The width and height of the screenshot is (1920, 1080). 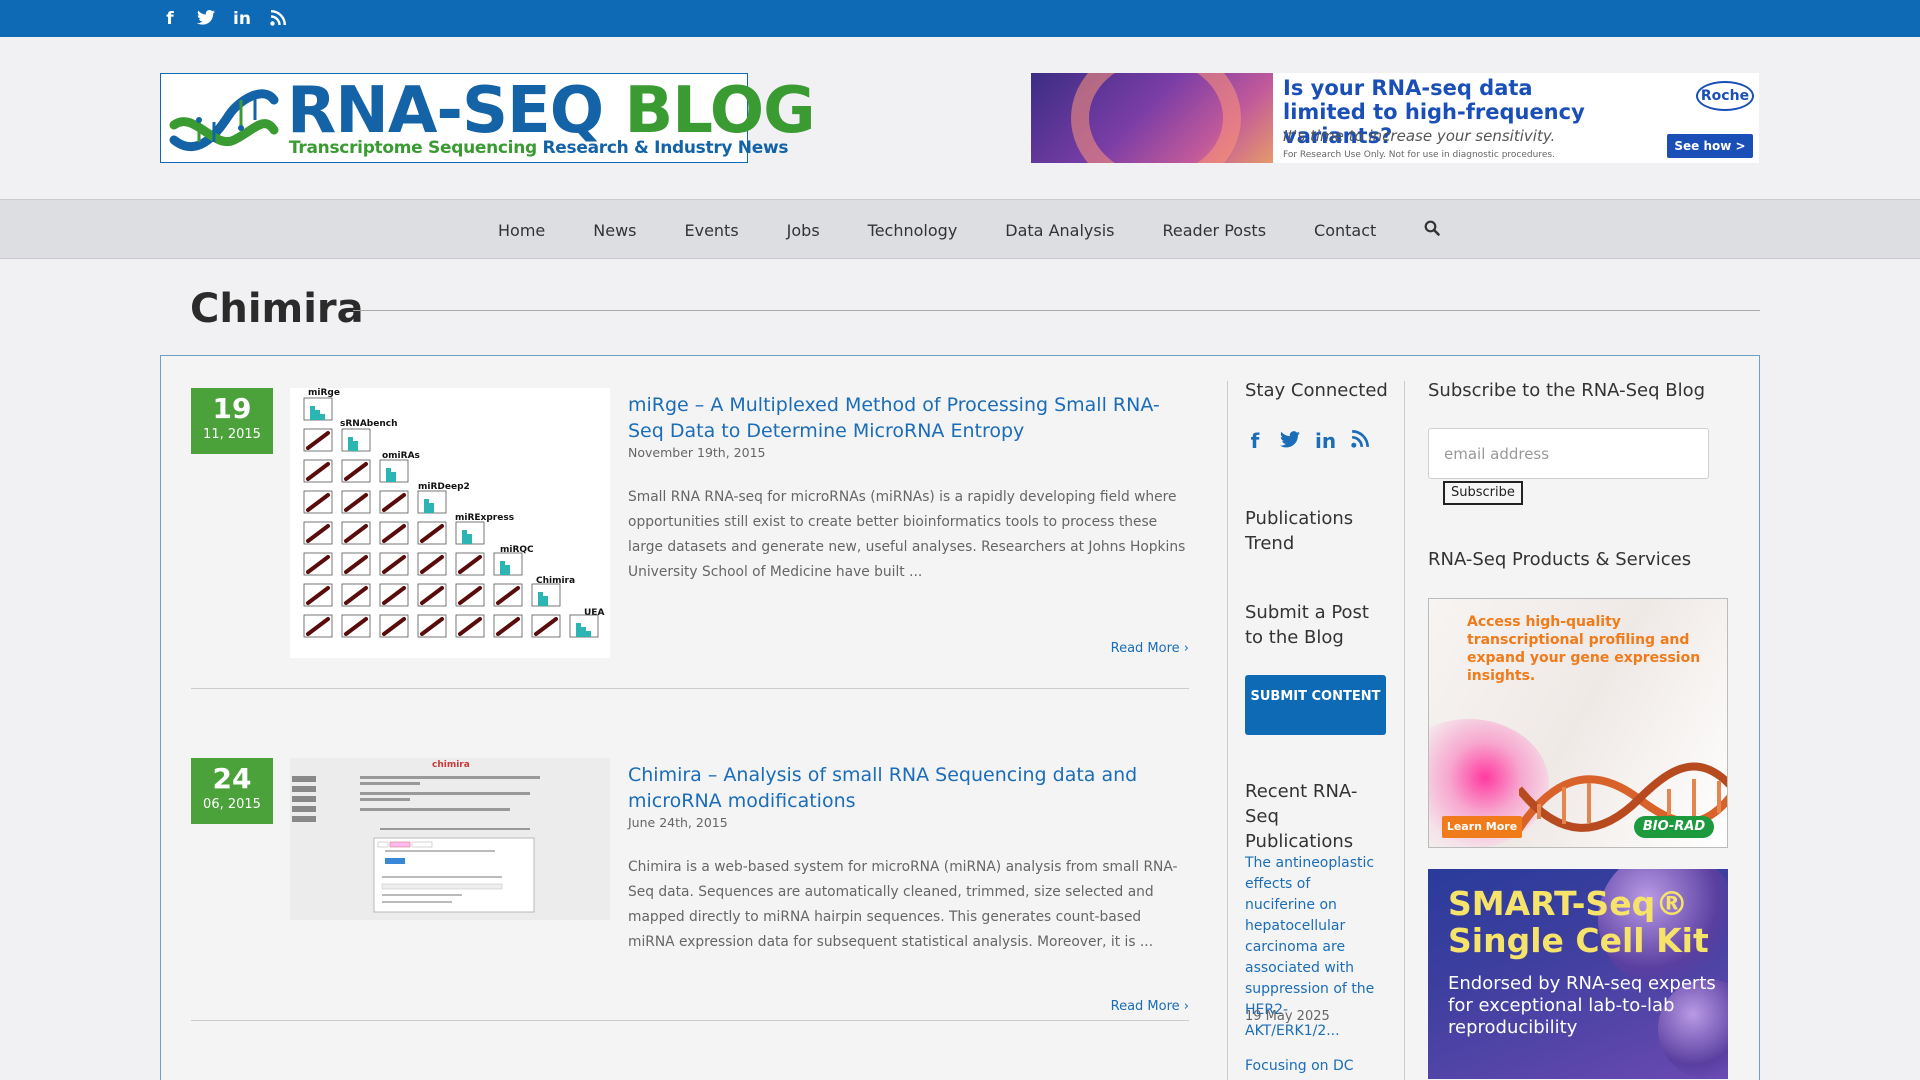 What do you see at coordinates (517, 550) in the screenshot?
I see `svg-text: miRQC` at bounding box center [517, 550].